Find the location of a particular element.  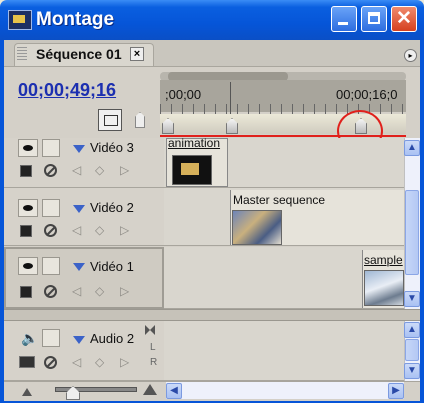

close-button: ✕ is located at coordinates (404, 19).